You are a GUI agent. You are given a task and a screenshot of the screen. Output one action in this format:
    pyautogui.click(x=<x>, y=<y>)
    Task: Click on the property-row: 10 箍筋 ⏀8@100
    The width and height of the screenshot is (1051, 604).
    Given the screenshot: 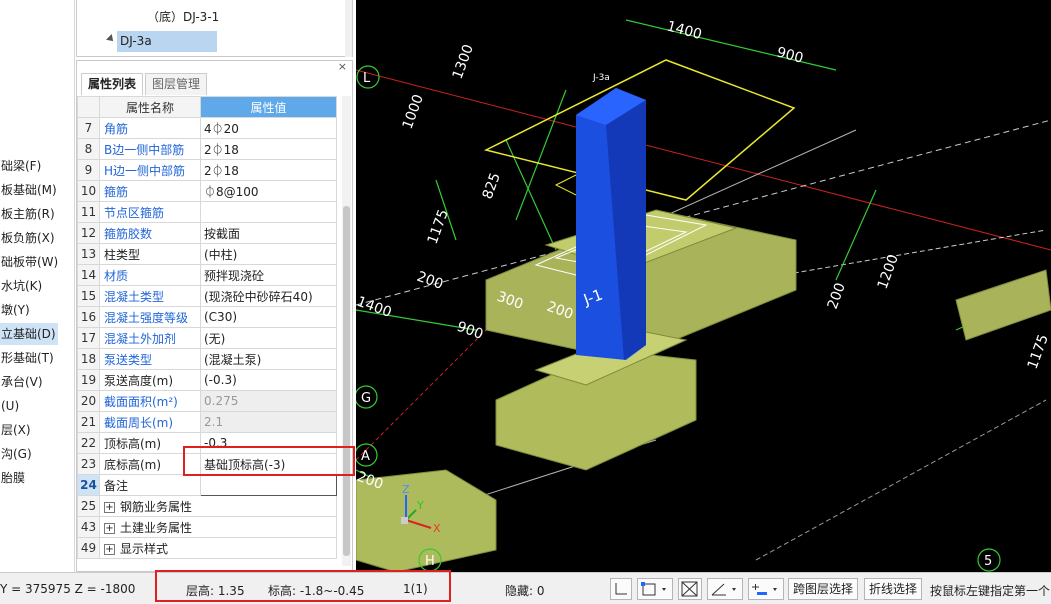 What is the action you would take?
    pyautogui.click(x=207, y=191)
    